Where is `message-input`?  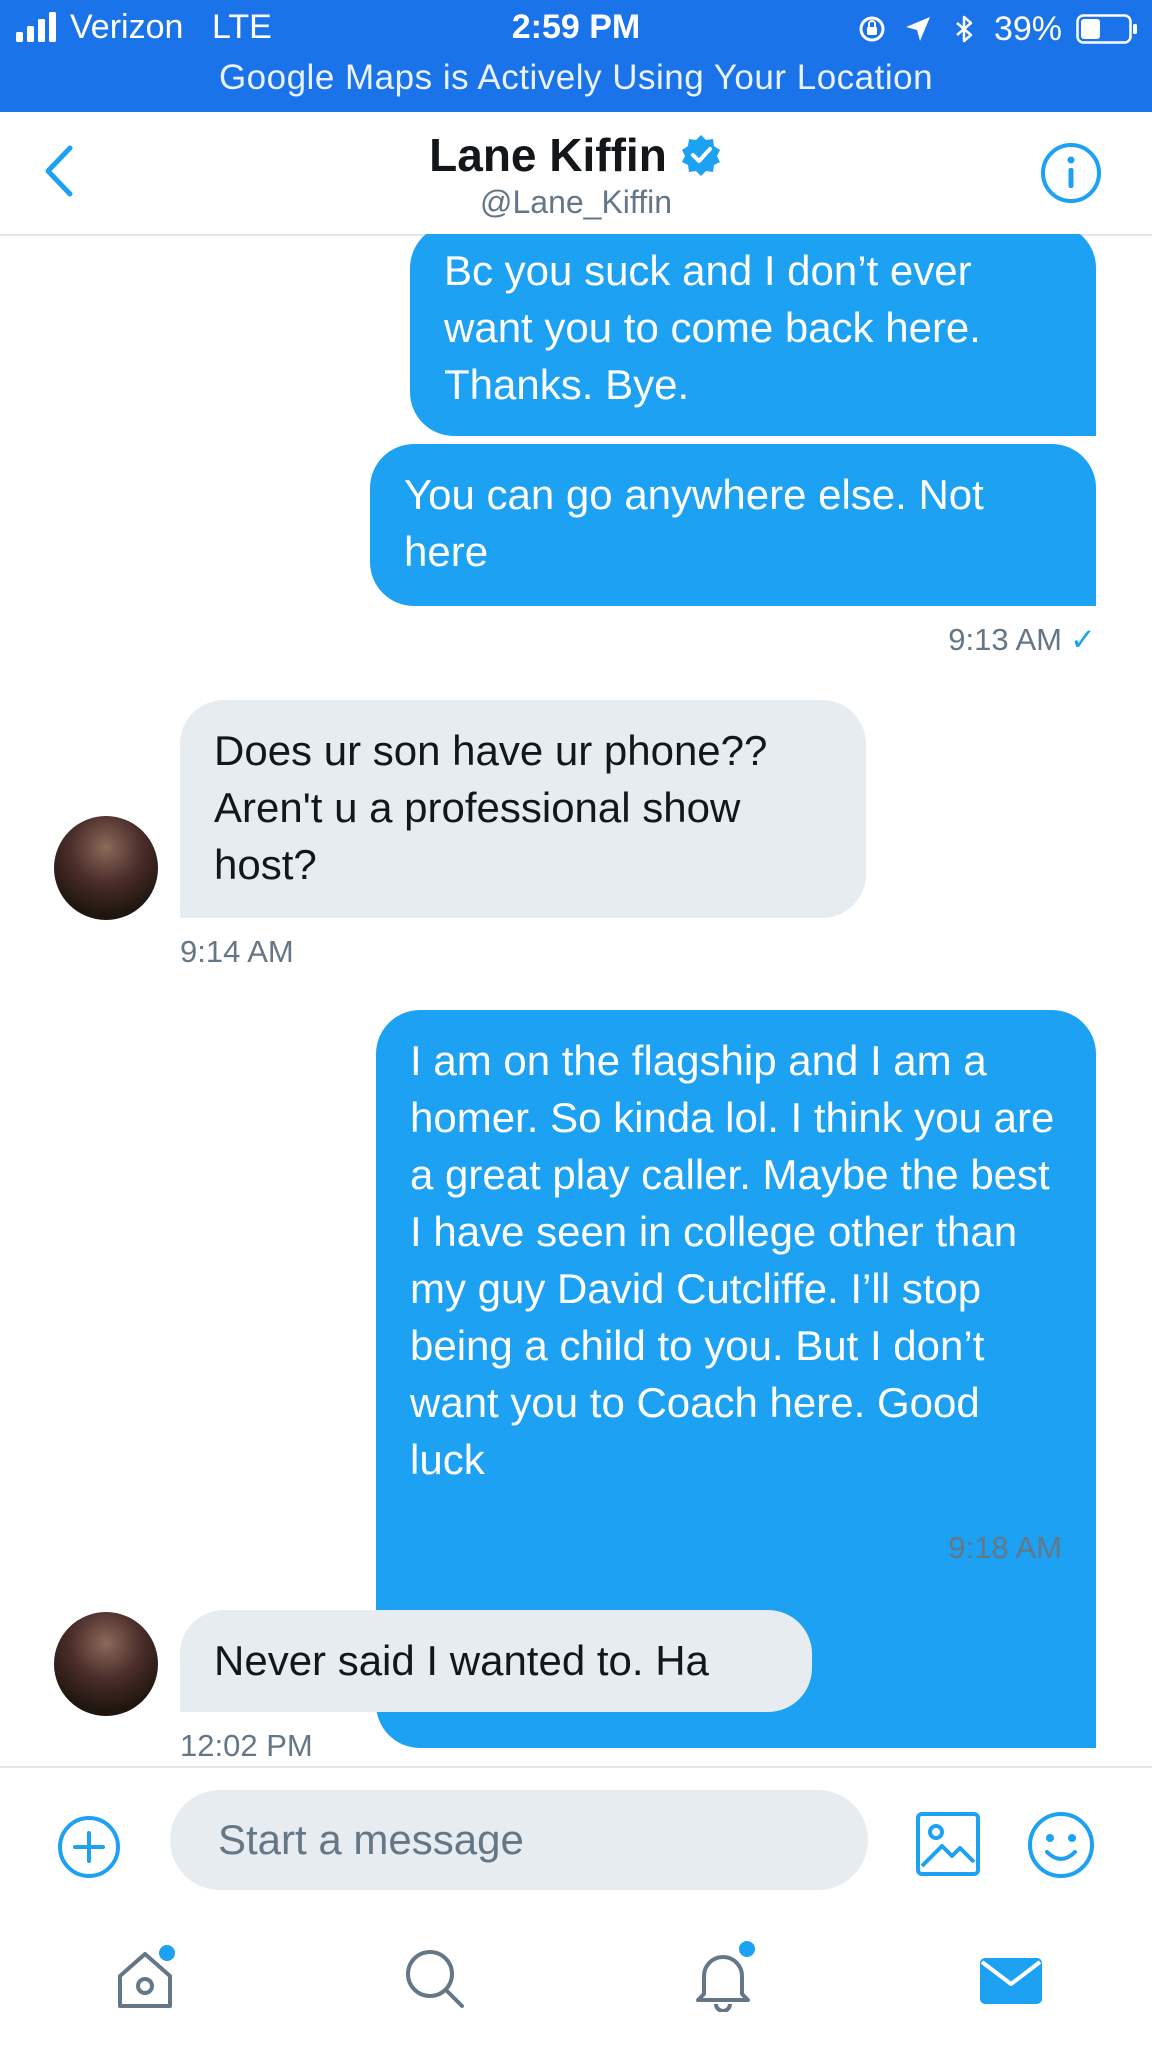
message-input is located at coordinates (519, 1840).